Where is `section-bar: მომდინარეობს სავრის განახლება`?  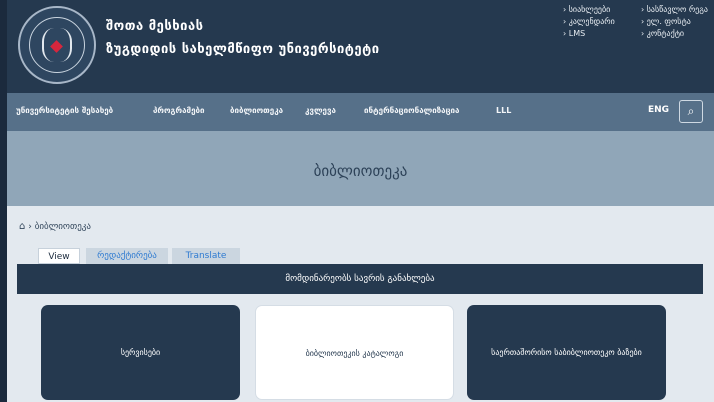 section-bar: მომდინარეობს სავრის განახლება is located at coordinates (360, 279).